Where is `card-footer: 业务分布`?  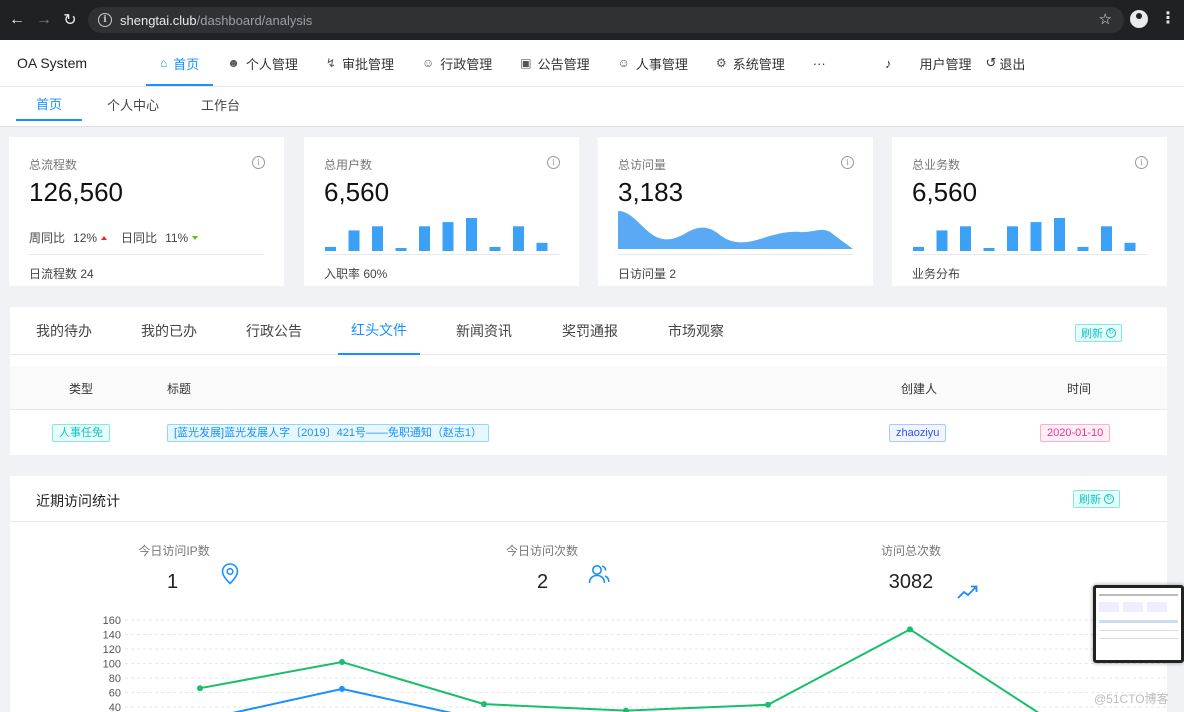 card-footer: 业务分布 is located at coordinates (936, 274).